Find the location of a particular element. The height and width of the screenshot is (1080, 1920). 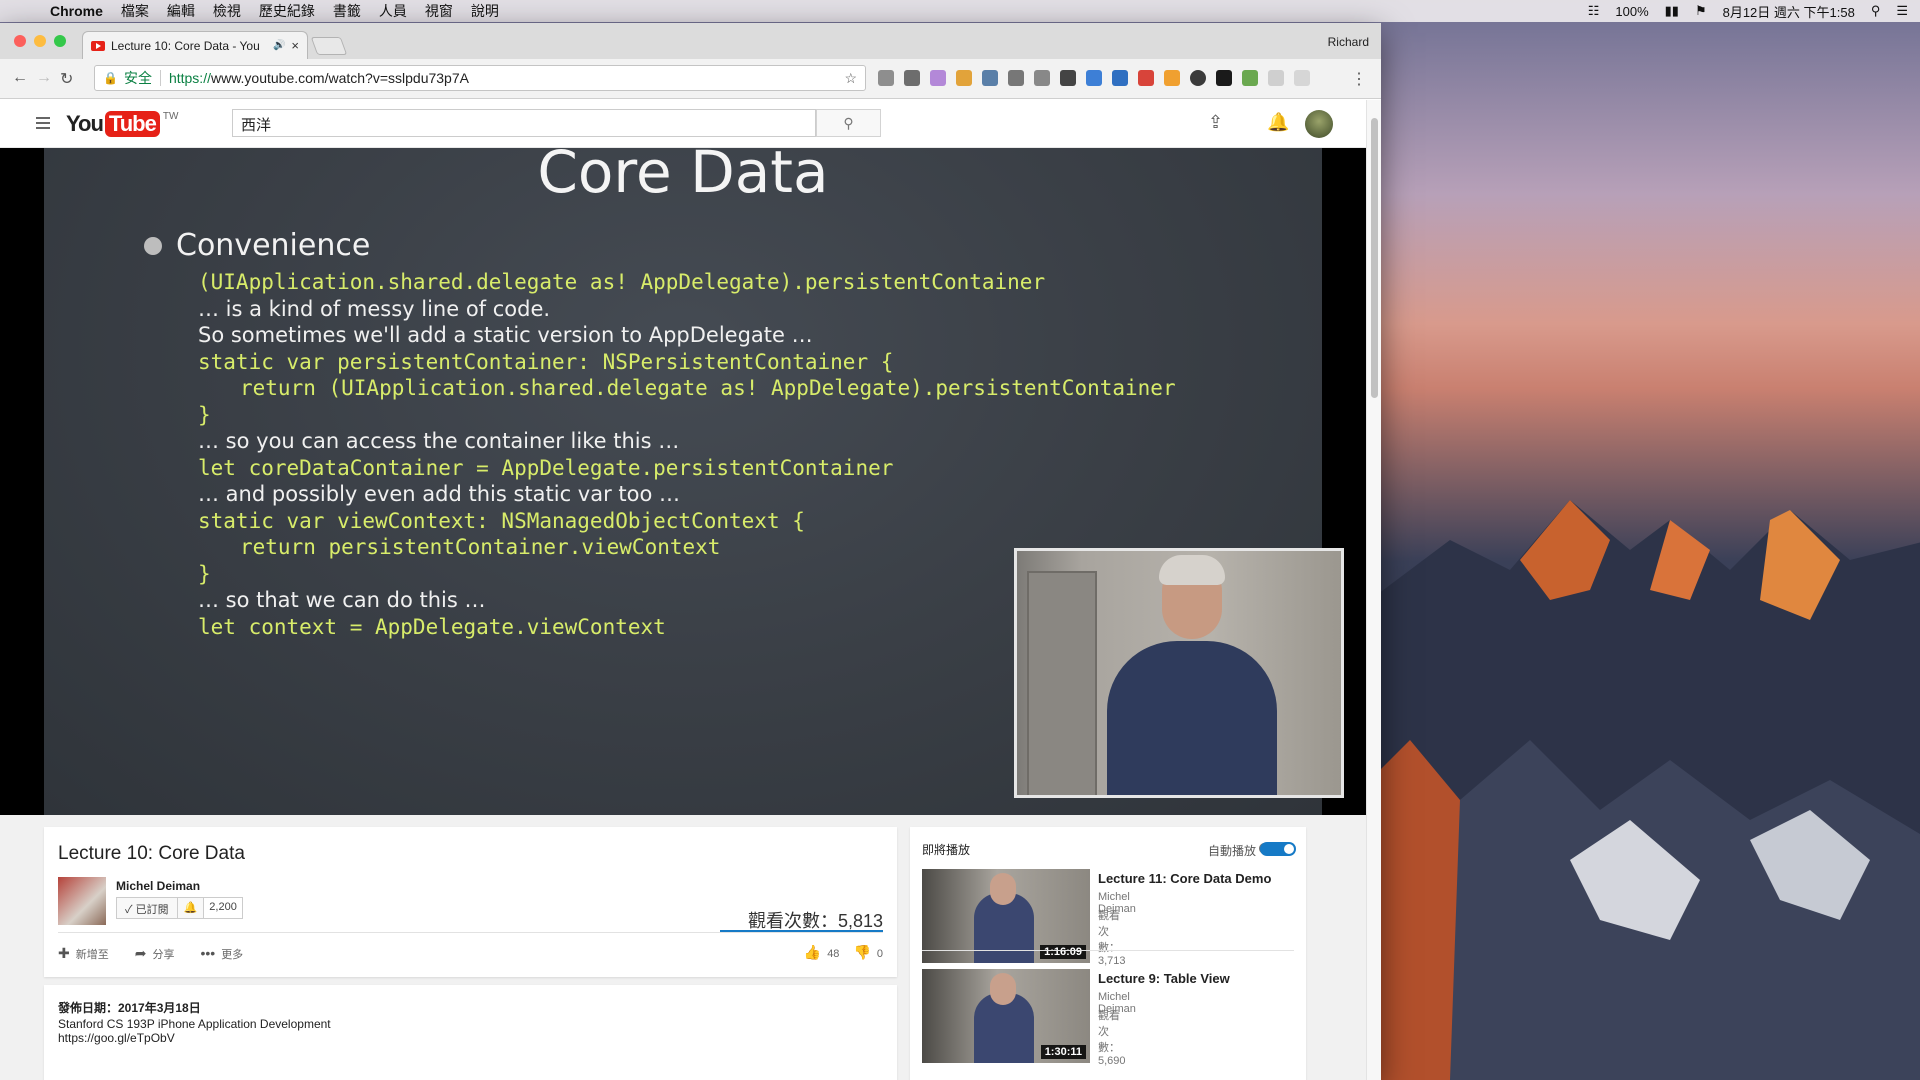

bell-icon: 🔔 is located at coordinates (190, 908).